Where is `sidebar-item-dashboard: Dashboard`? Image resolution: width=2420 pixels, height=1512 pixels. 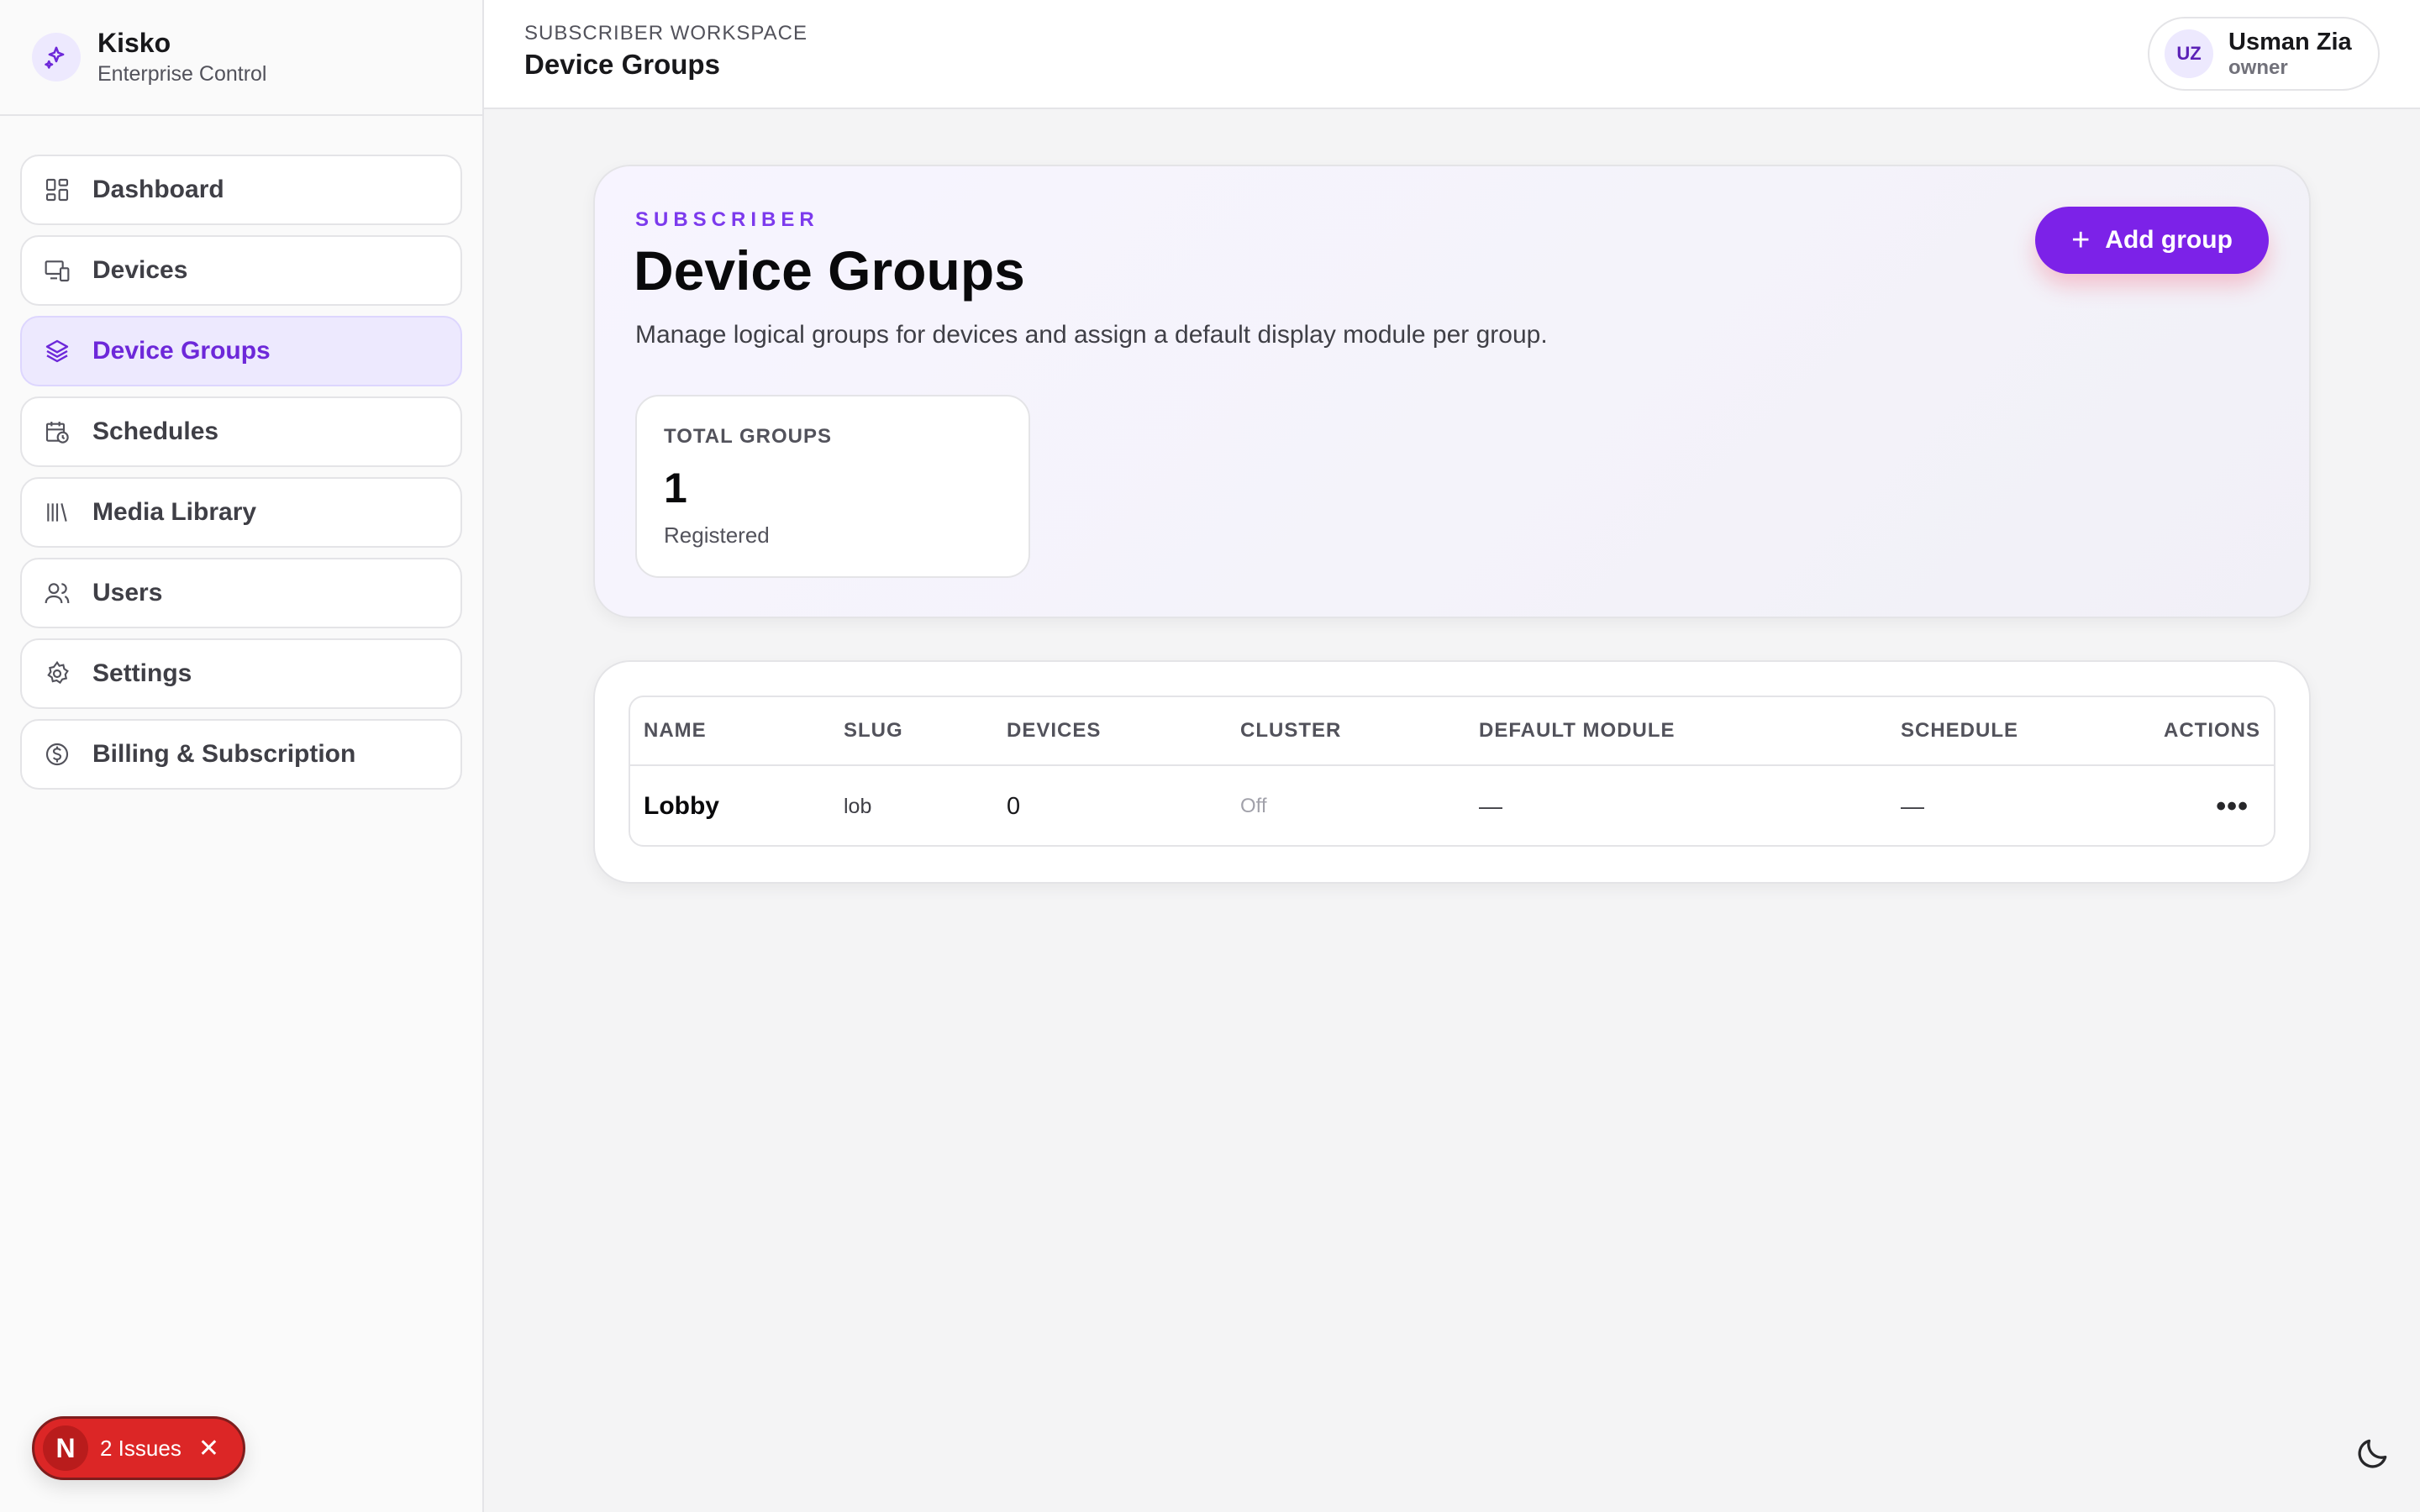
sidebar-item-dashboard: Dashboard is located at coordinates (241, 190).